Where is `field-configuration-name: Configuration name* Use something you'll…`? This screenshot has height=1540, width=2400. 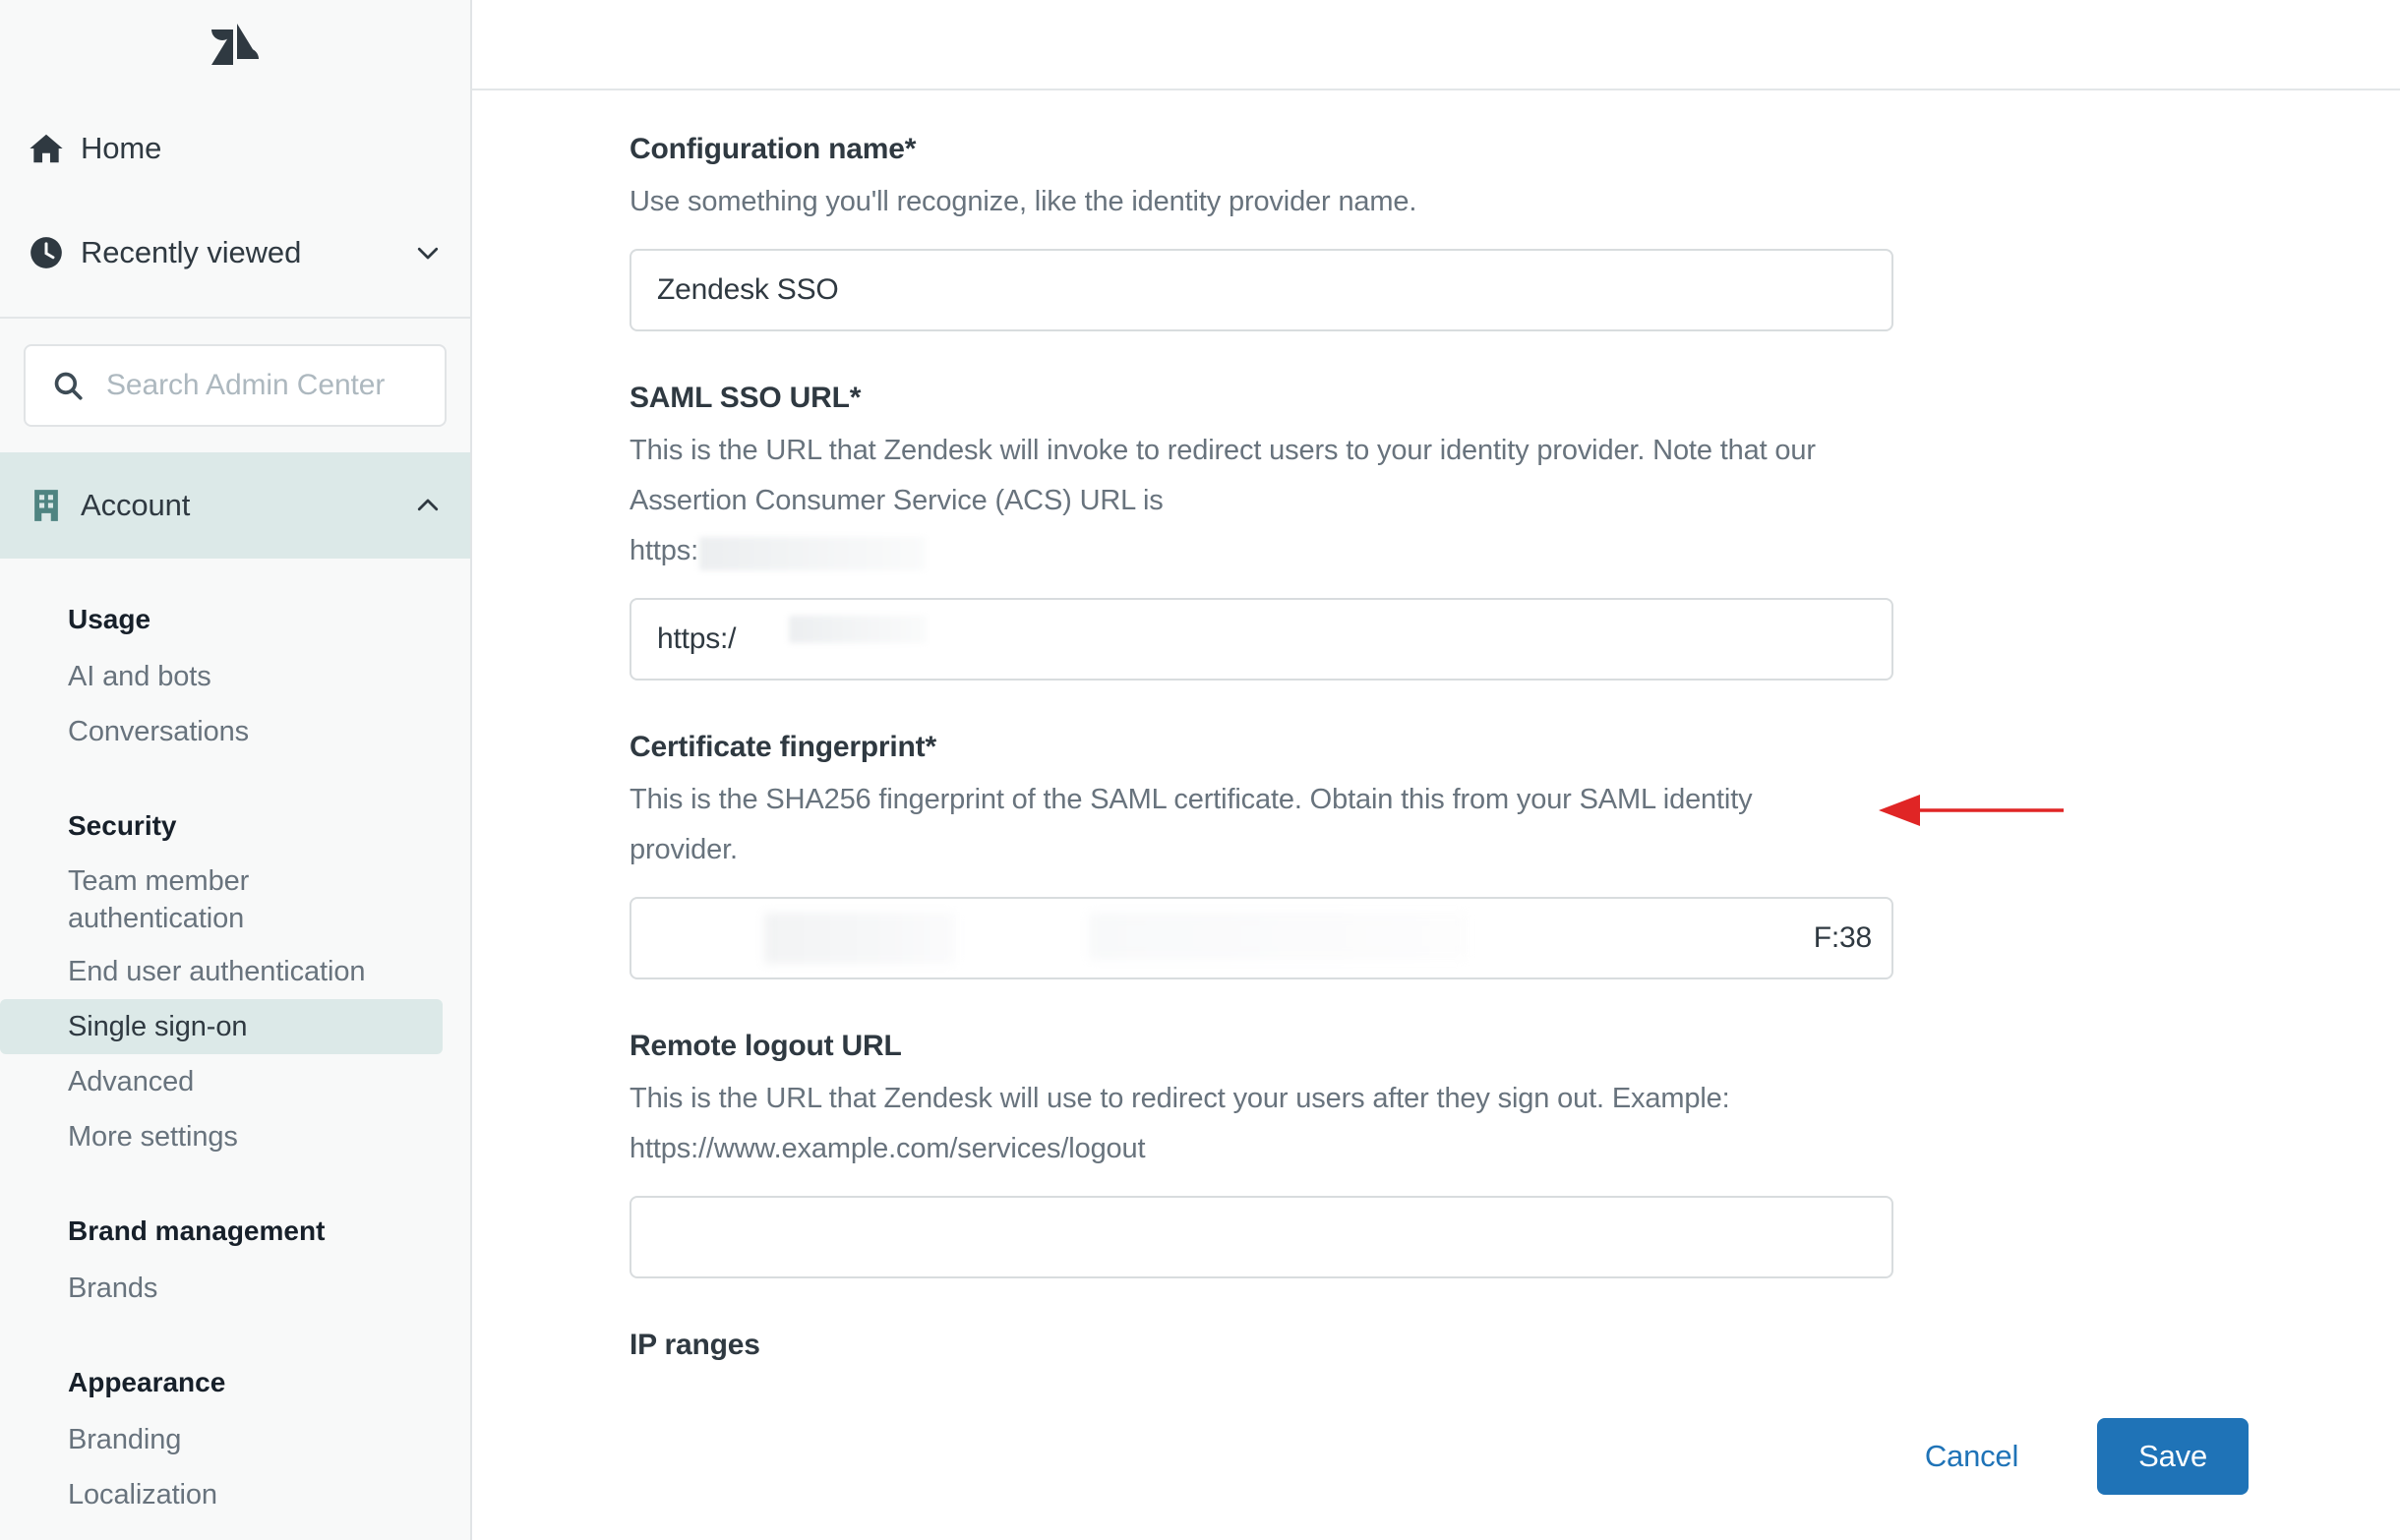 field-configuration-name: Configuration name* Use something you'll… is located at coordinates (1515, 230).